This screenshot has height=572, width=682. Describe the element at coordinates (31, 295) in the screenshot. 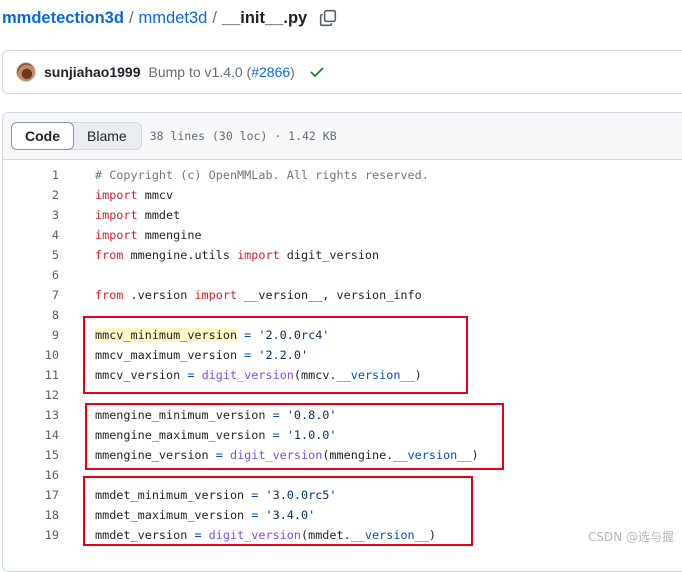

I see `line-number: 7` at that location.